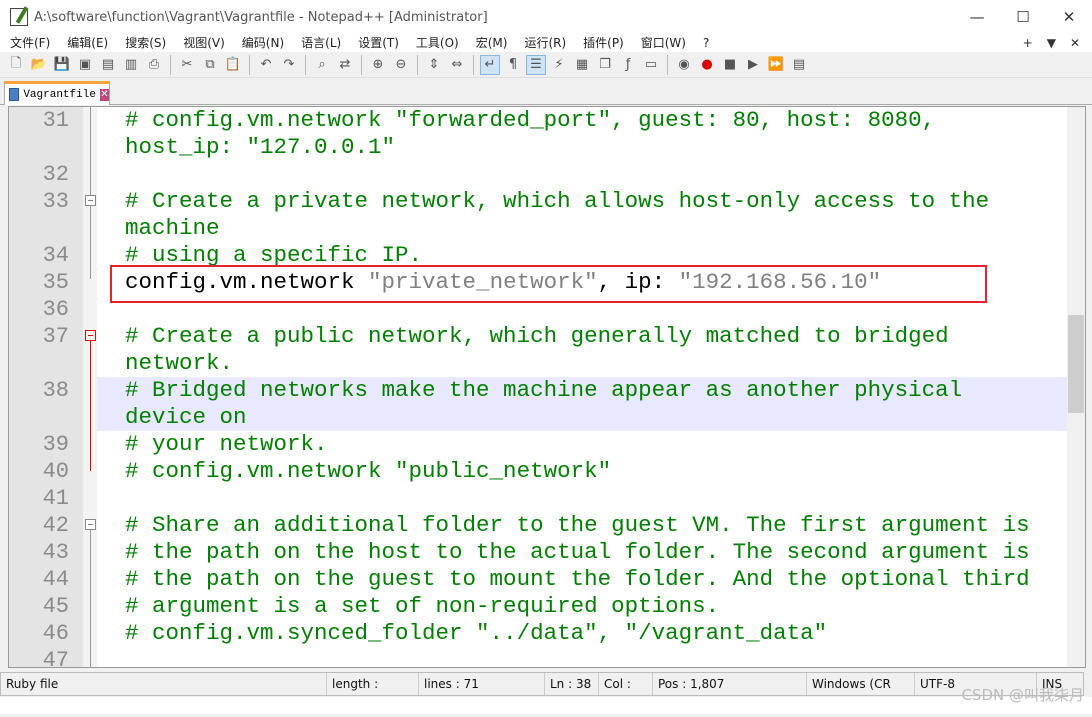 The image size is (1092, 717). Describe the element at coordinates (14, 94) in the screenshot. I see `save-state-icon` at that location.